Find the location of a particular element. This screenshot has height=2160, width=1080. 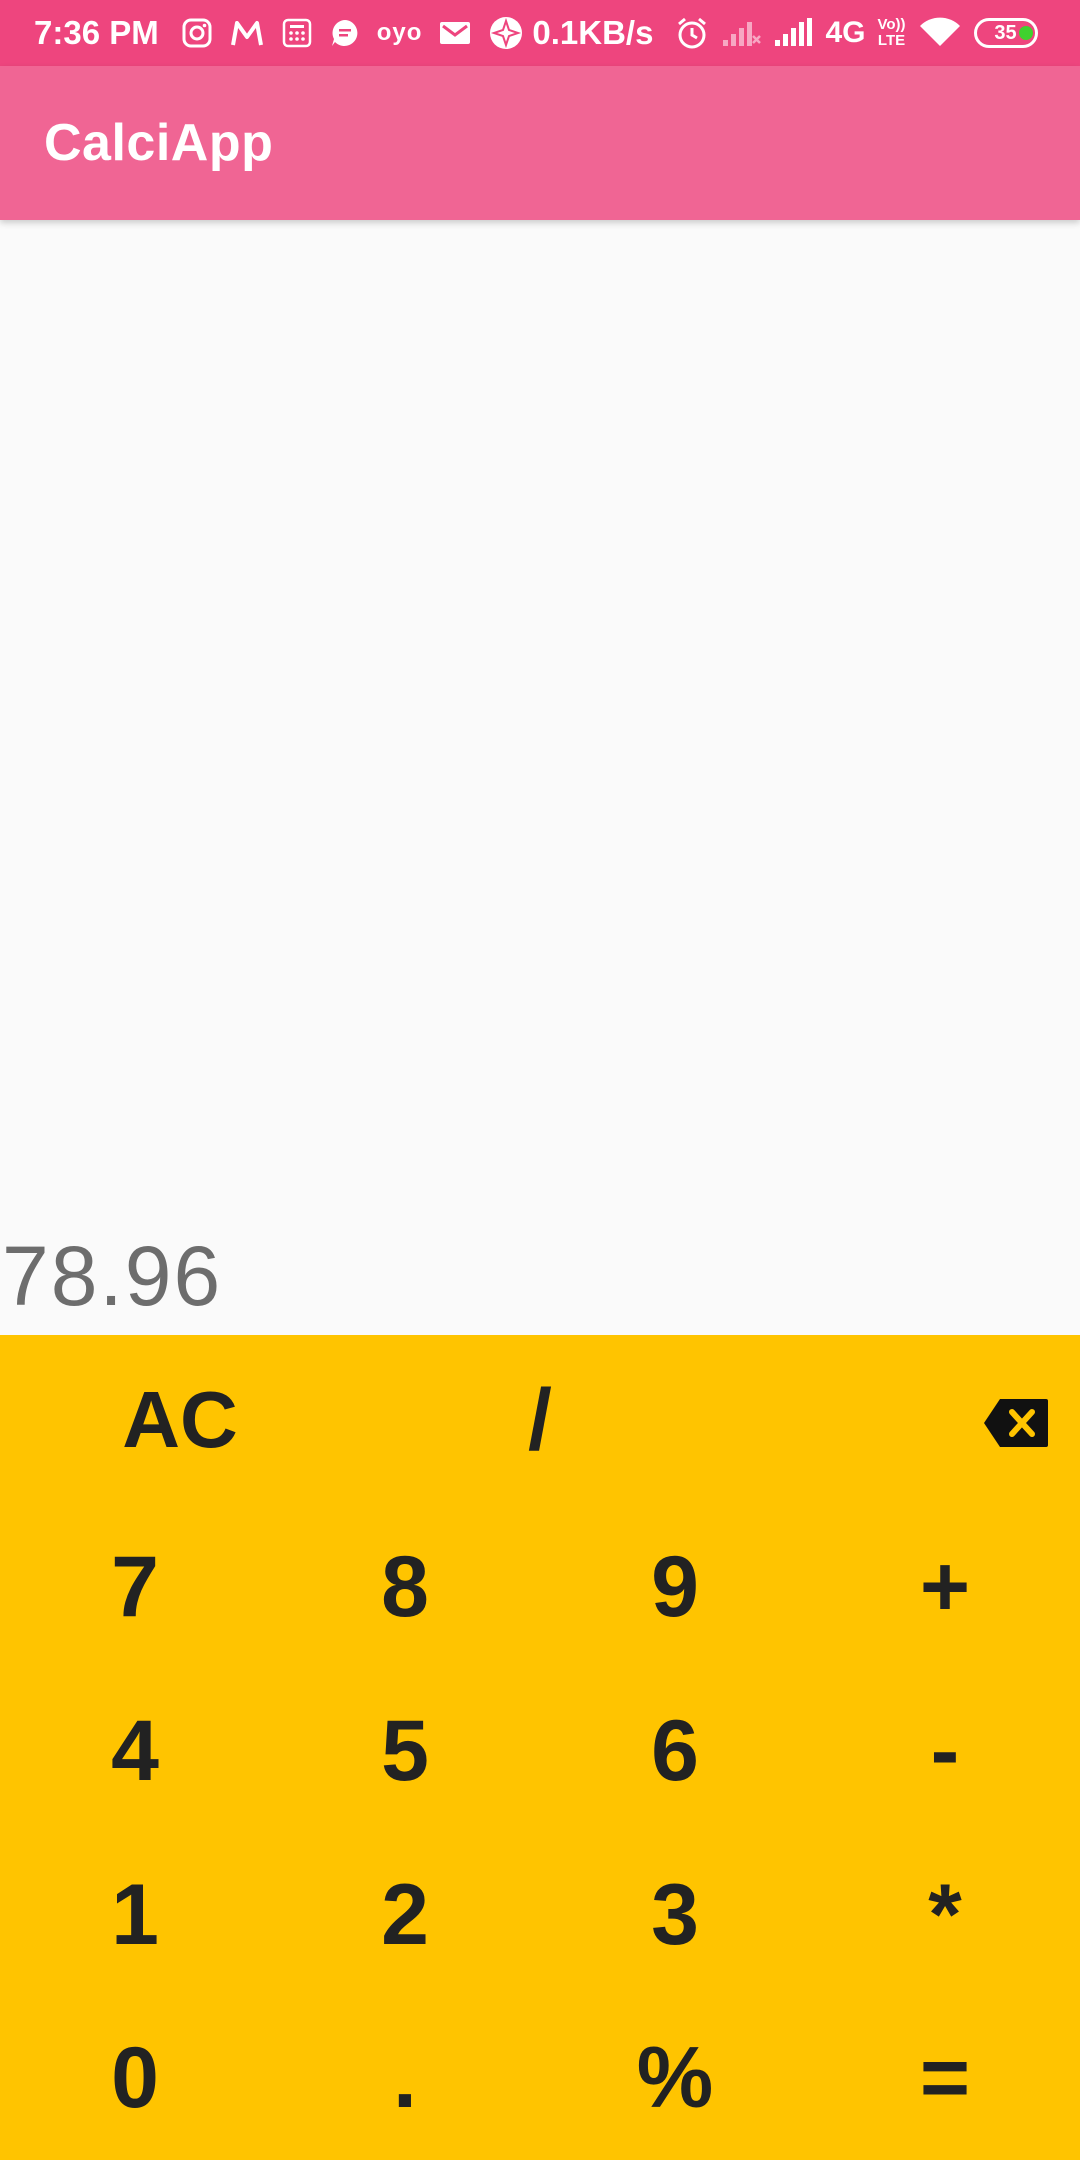

equals-button: = is located at coordinates (945, 2078).